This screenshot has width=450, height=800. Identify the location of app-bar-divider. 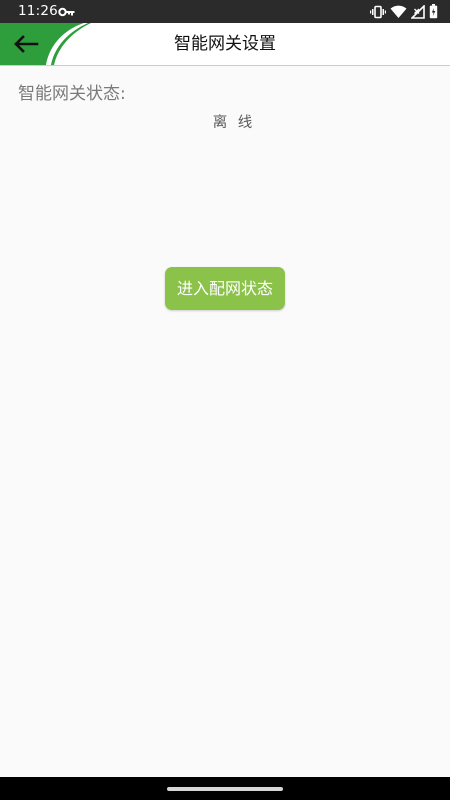
(225, 65).